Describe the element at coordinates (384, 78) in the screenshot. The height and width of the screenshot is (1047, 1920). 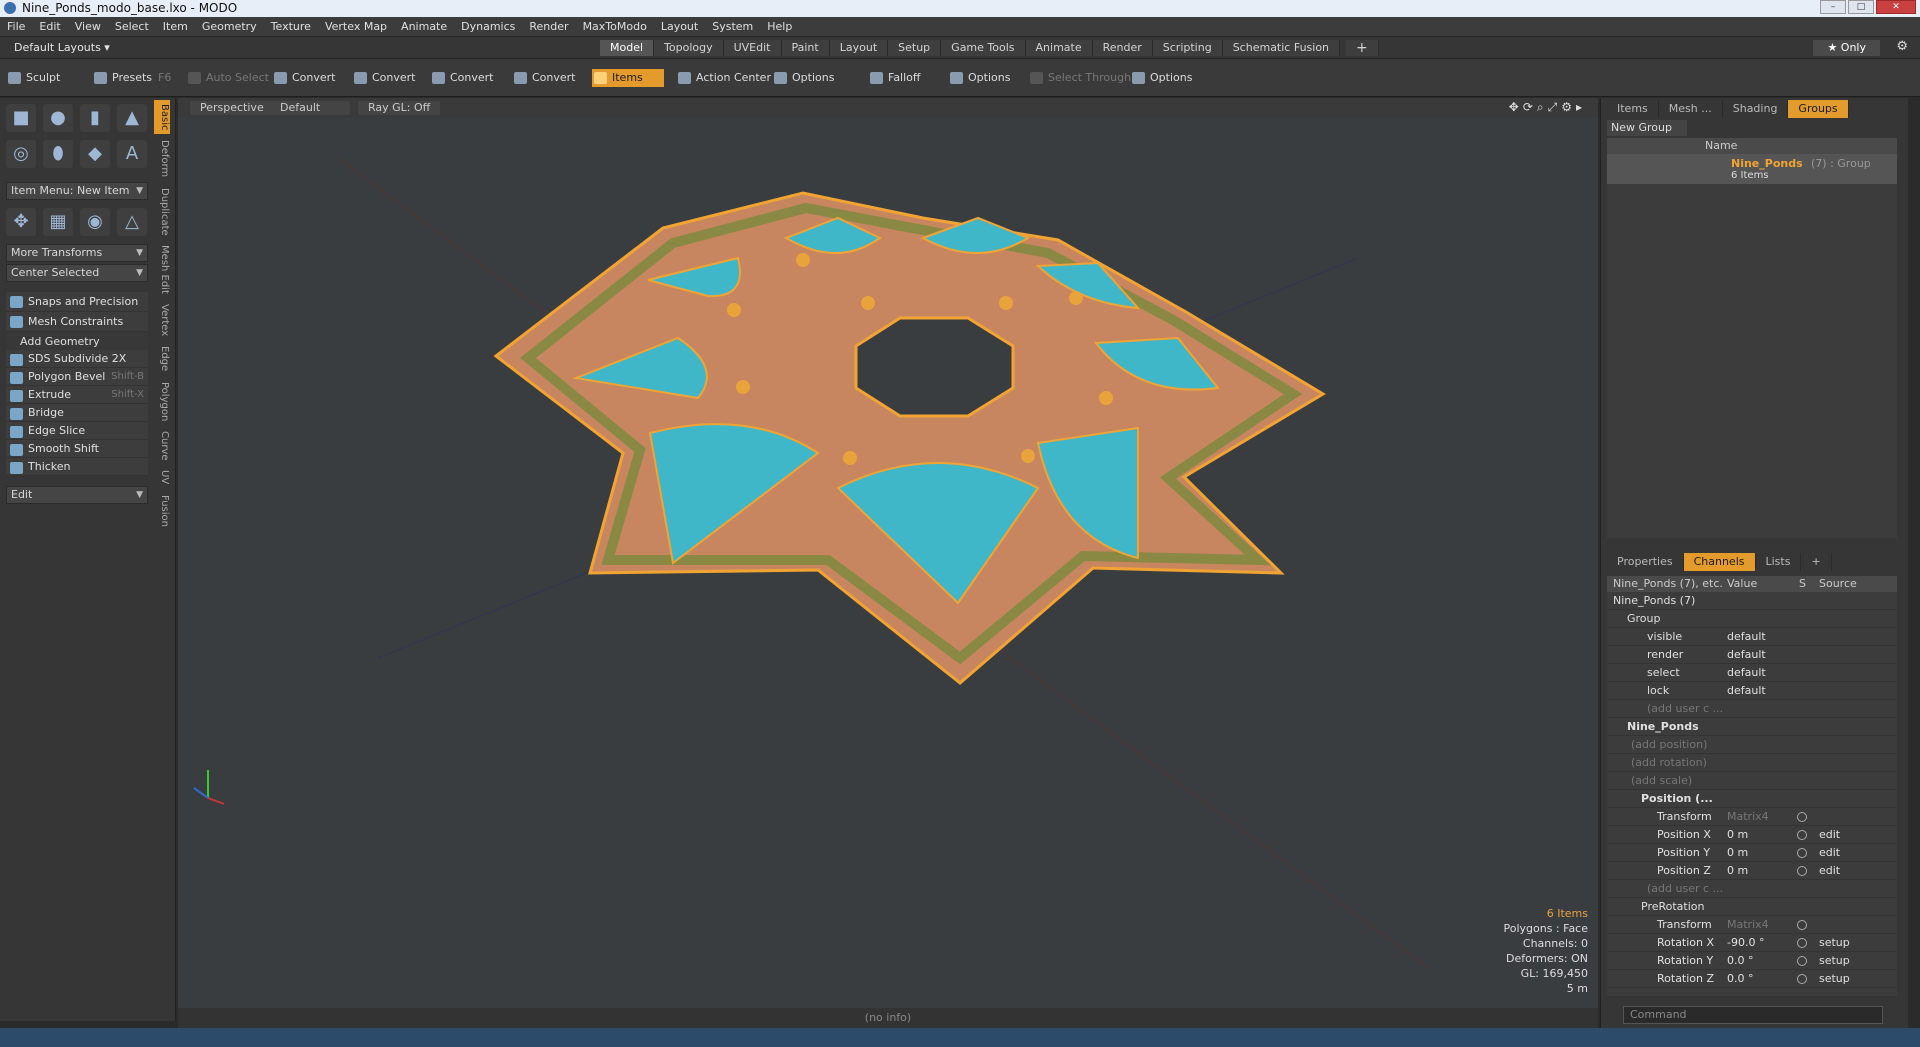
I see `convert-edges-button: Convert` at that location.